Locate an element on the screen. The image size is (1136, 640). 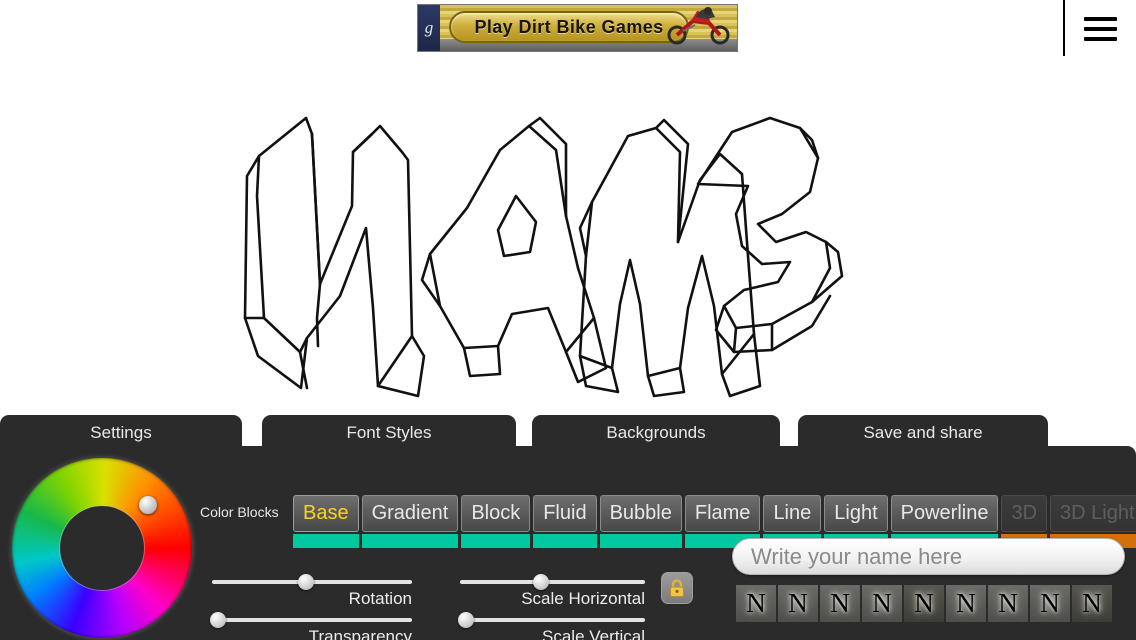
color-block-button-flame: Flame is located at coordinates (722, 513).